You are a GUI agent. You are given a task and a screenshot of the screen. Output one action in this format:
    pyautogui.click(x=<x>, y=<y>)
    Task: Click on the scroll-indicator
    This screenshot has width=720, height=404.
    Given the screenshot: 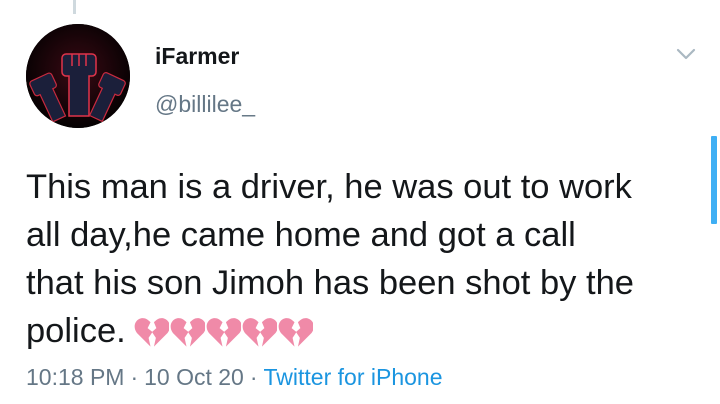 What is the action you would take?
    pyautogui.click(x=714, y=180)
    